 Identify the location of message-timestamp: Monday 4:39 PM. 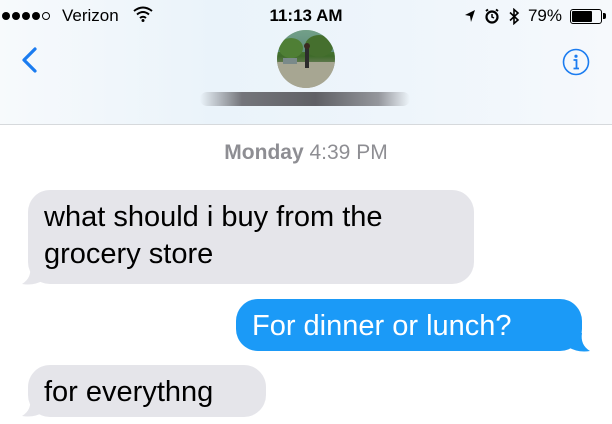
(306, 153).